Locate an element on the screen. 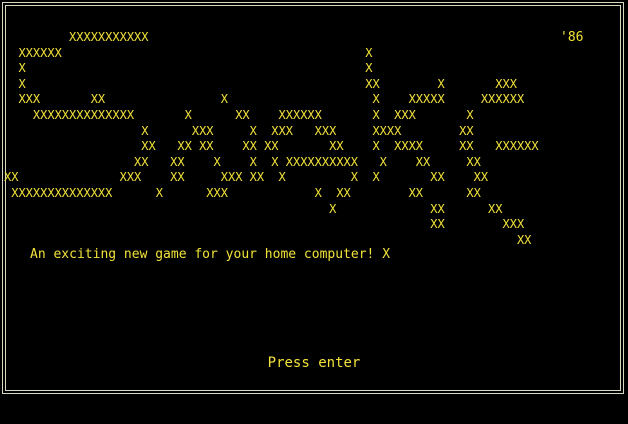 Image resolution: width=628 pixels, height=424 pixels. press-enter-prompt: Press enter is located at coordinates (314, 363).